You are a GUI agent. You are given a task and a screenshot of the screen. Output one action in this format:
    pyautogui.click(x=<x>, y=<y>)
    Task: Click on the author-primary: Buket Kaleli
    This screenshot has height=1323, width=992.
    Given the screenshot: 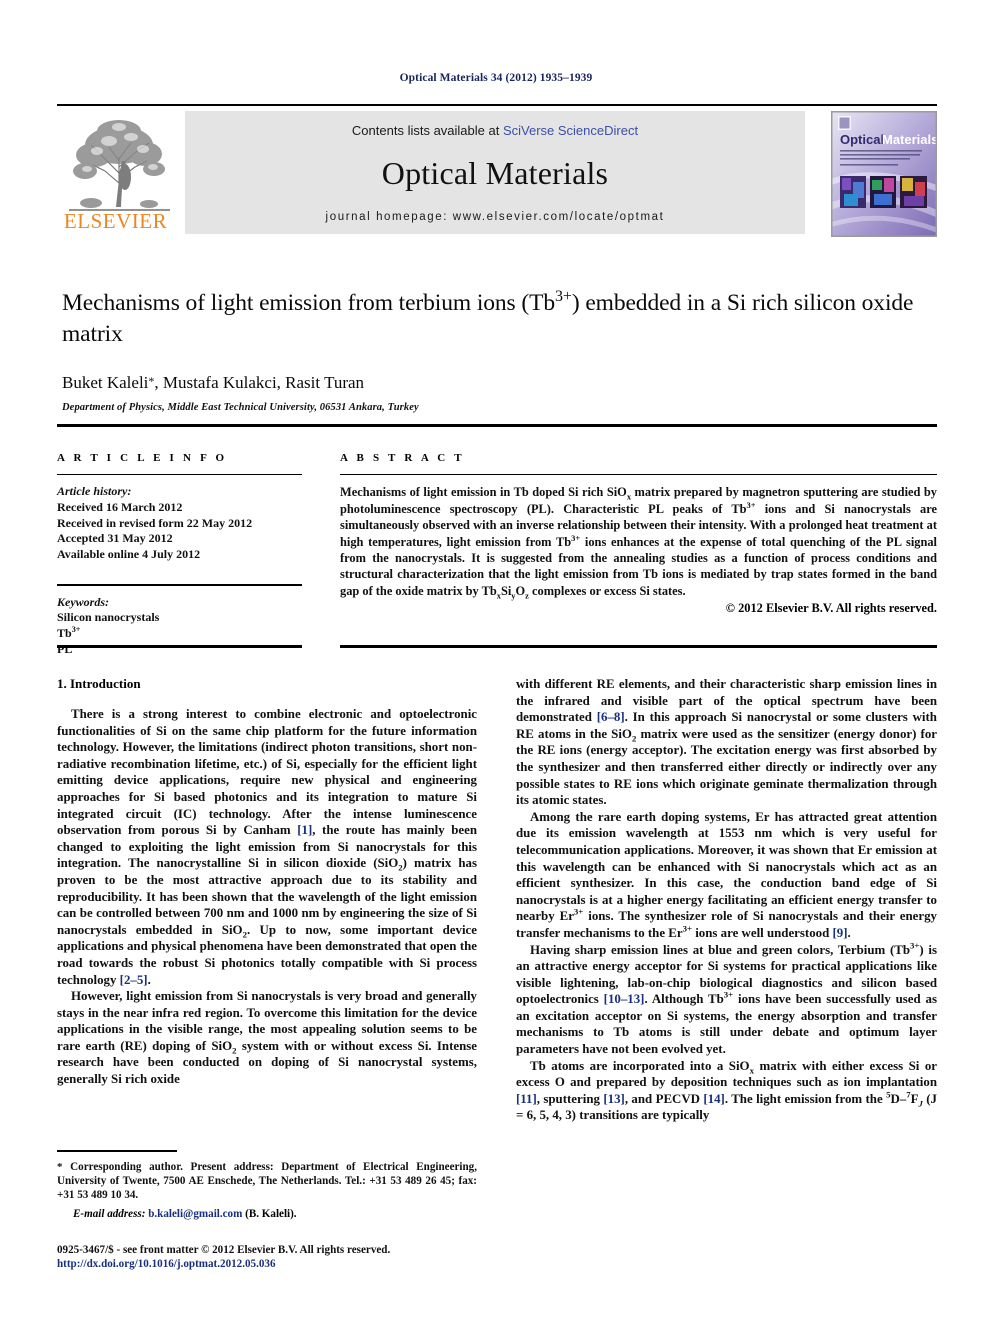 What is the action you would take?
    pyautogui.click(x=105, y=382)
    